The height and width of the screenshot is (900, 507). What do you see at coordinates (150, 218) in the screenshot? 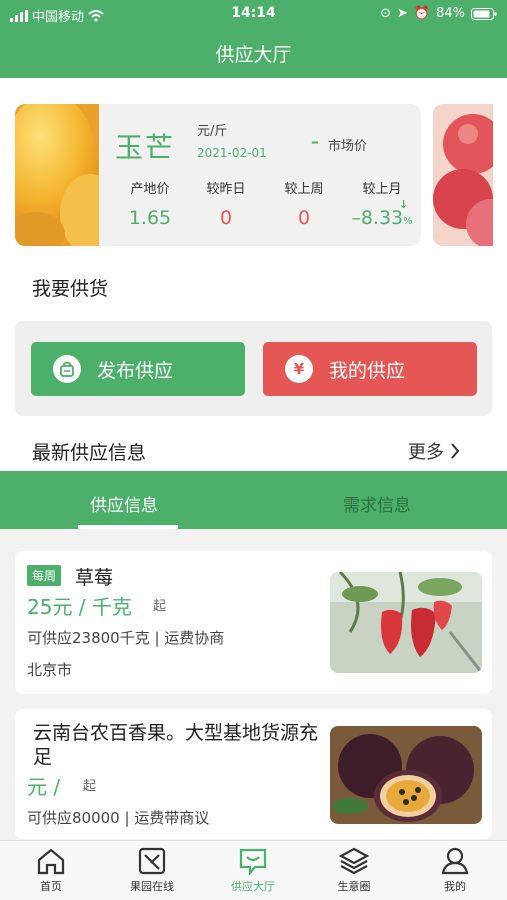
I see `stat-value: 1.65` at bounding box center [150, 218].